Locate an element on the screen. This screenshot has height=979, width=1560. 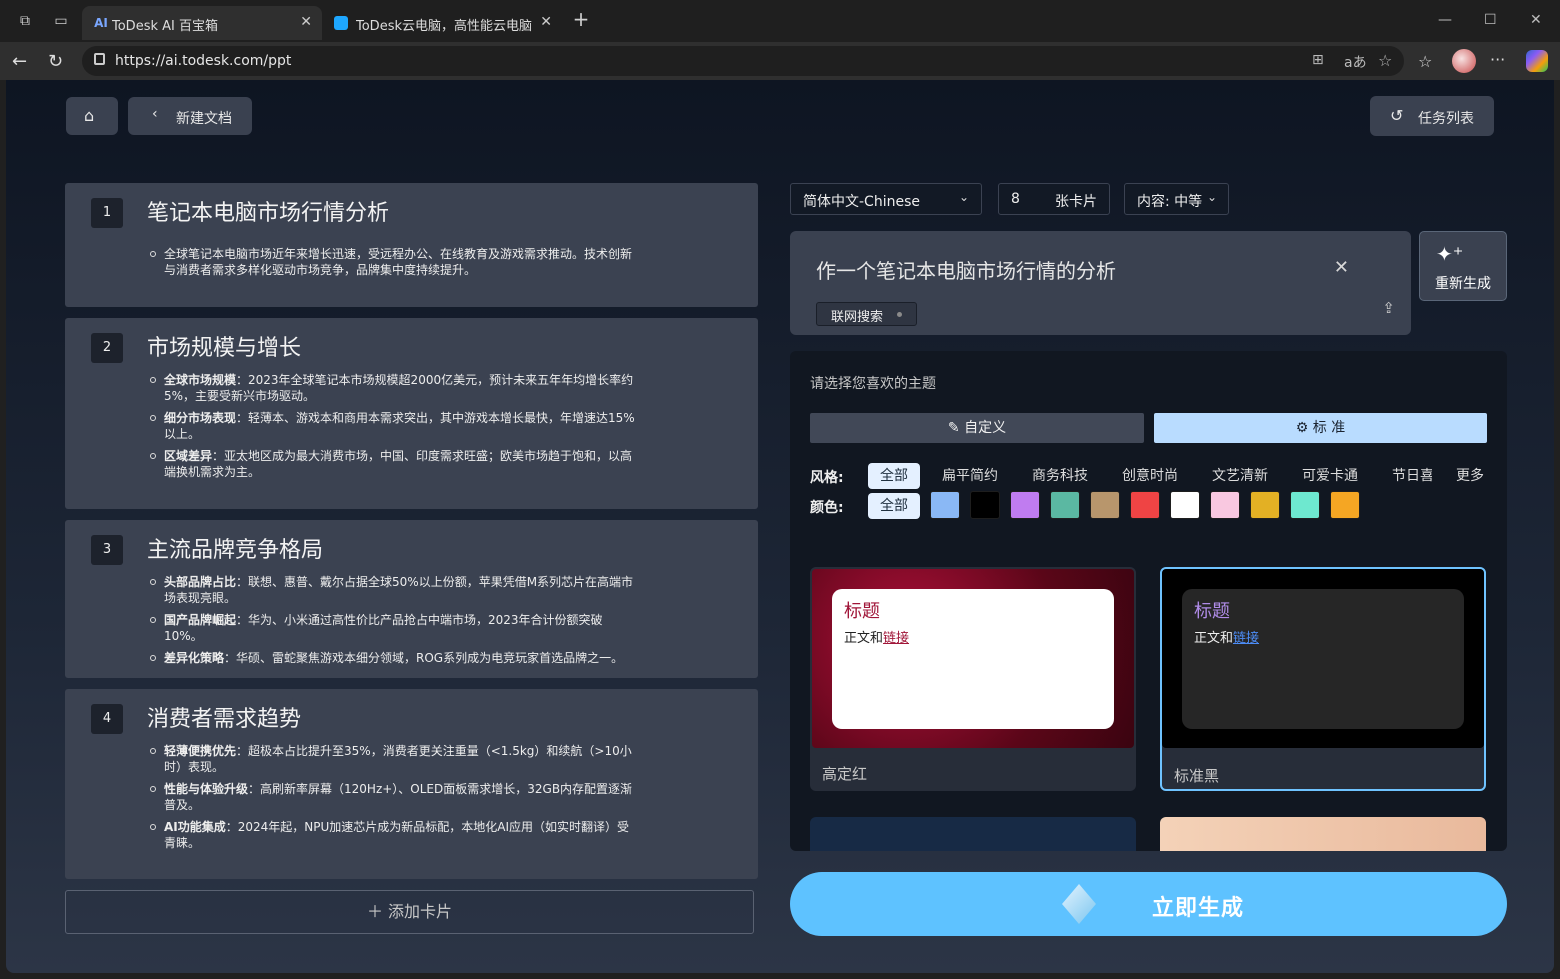
new-document-label: 新建文档 is located at coordinates (204, 119).